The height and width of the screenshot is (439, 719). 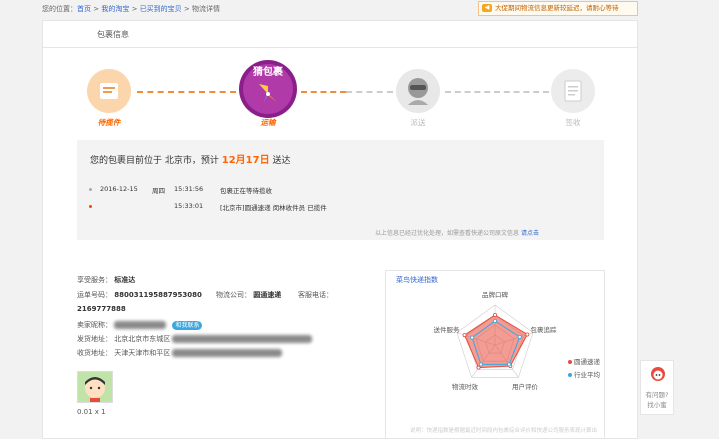 I want to click on more-info: 以上信息已经过优化处理，如需查看快递公司原文信息 请点击, so click(x=457, y=232).